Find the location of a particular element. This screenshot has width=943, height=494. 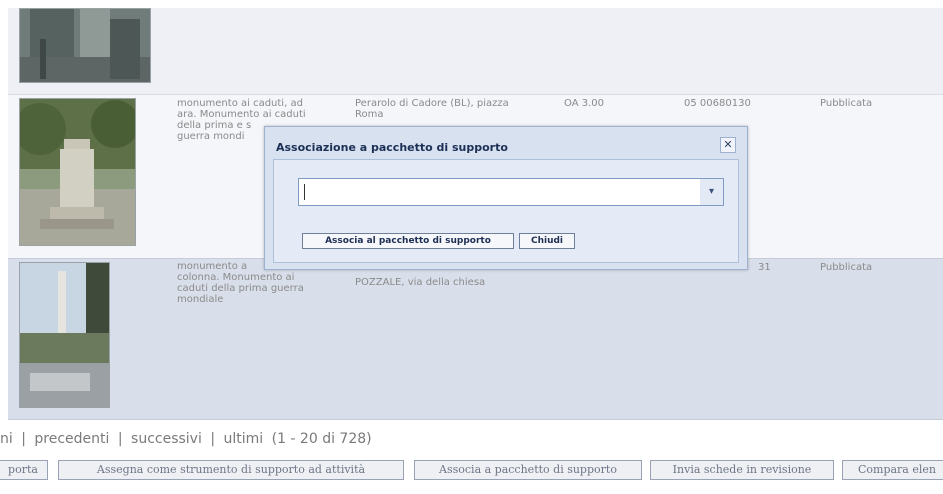

associate-button: Associa al pacchetto di supporto is located at coordinates (408, 241).